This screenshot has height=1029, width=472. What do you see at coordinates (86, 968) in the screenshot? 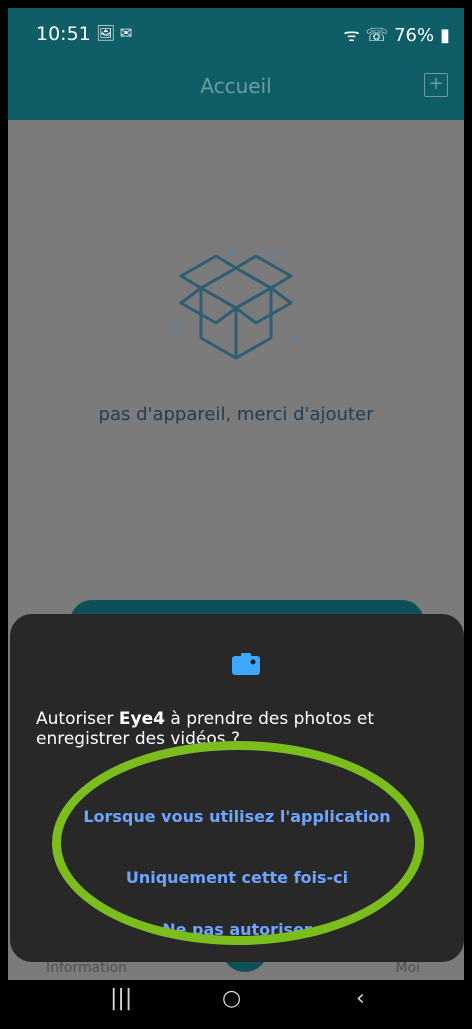
I see `tab-information: Information` at bounding box center [86, 968].